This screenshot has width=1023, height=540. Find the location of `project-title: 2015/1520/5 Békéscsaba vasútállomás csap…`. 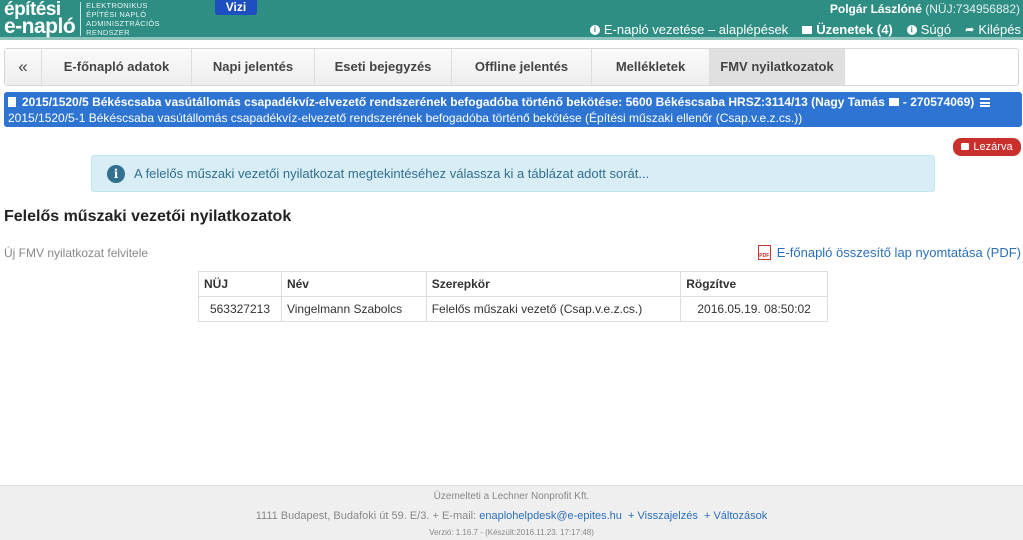

project-title: 2015/1520/5 Békéscsaba vasútállomás csap… is located at coordinates (453, 102).